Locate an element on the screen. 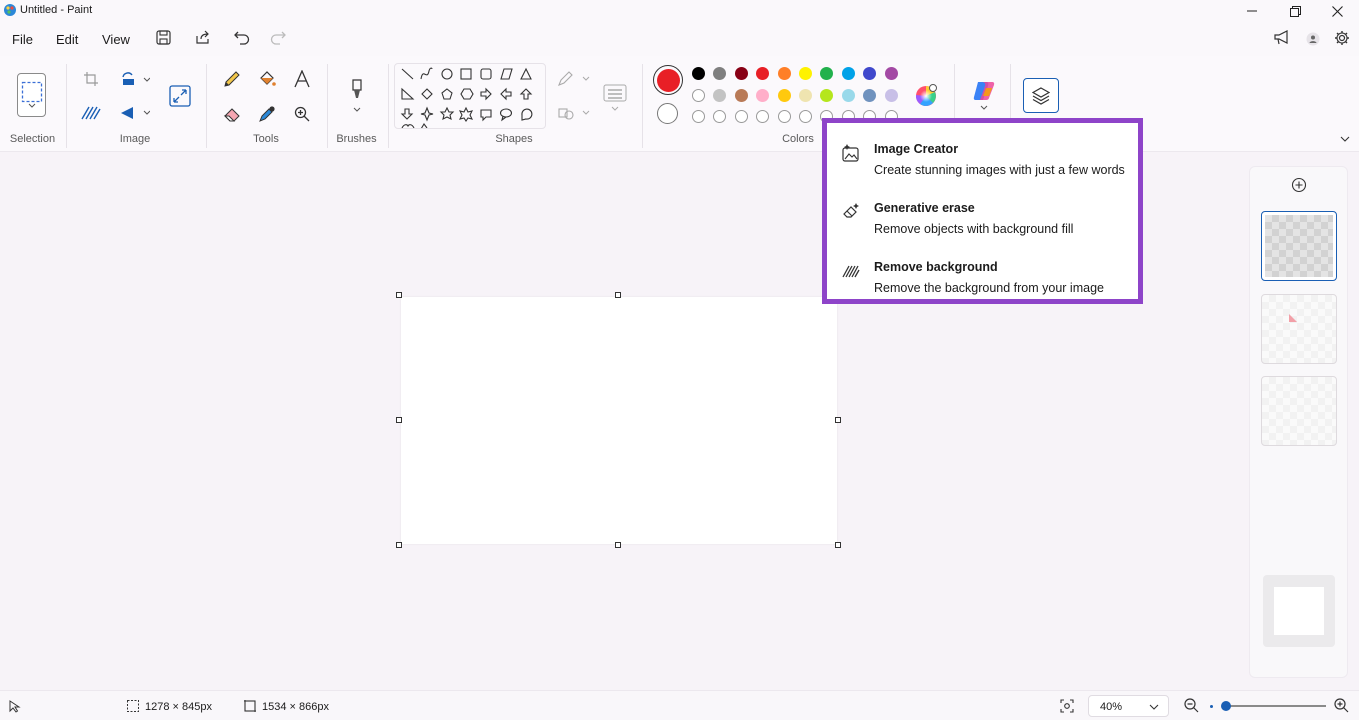 Image resolution: width=1359 pixels, height=720 pixels. menu-bar: File Edit View is located at coordinates (679, 39).